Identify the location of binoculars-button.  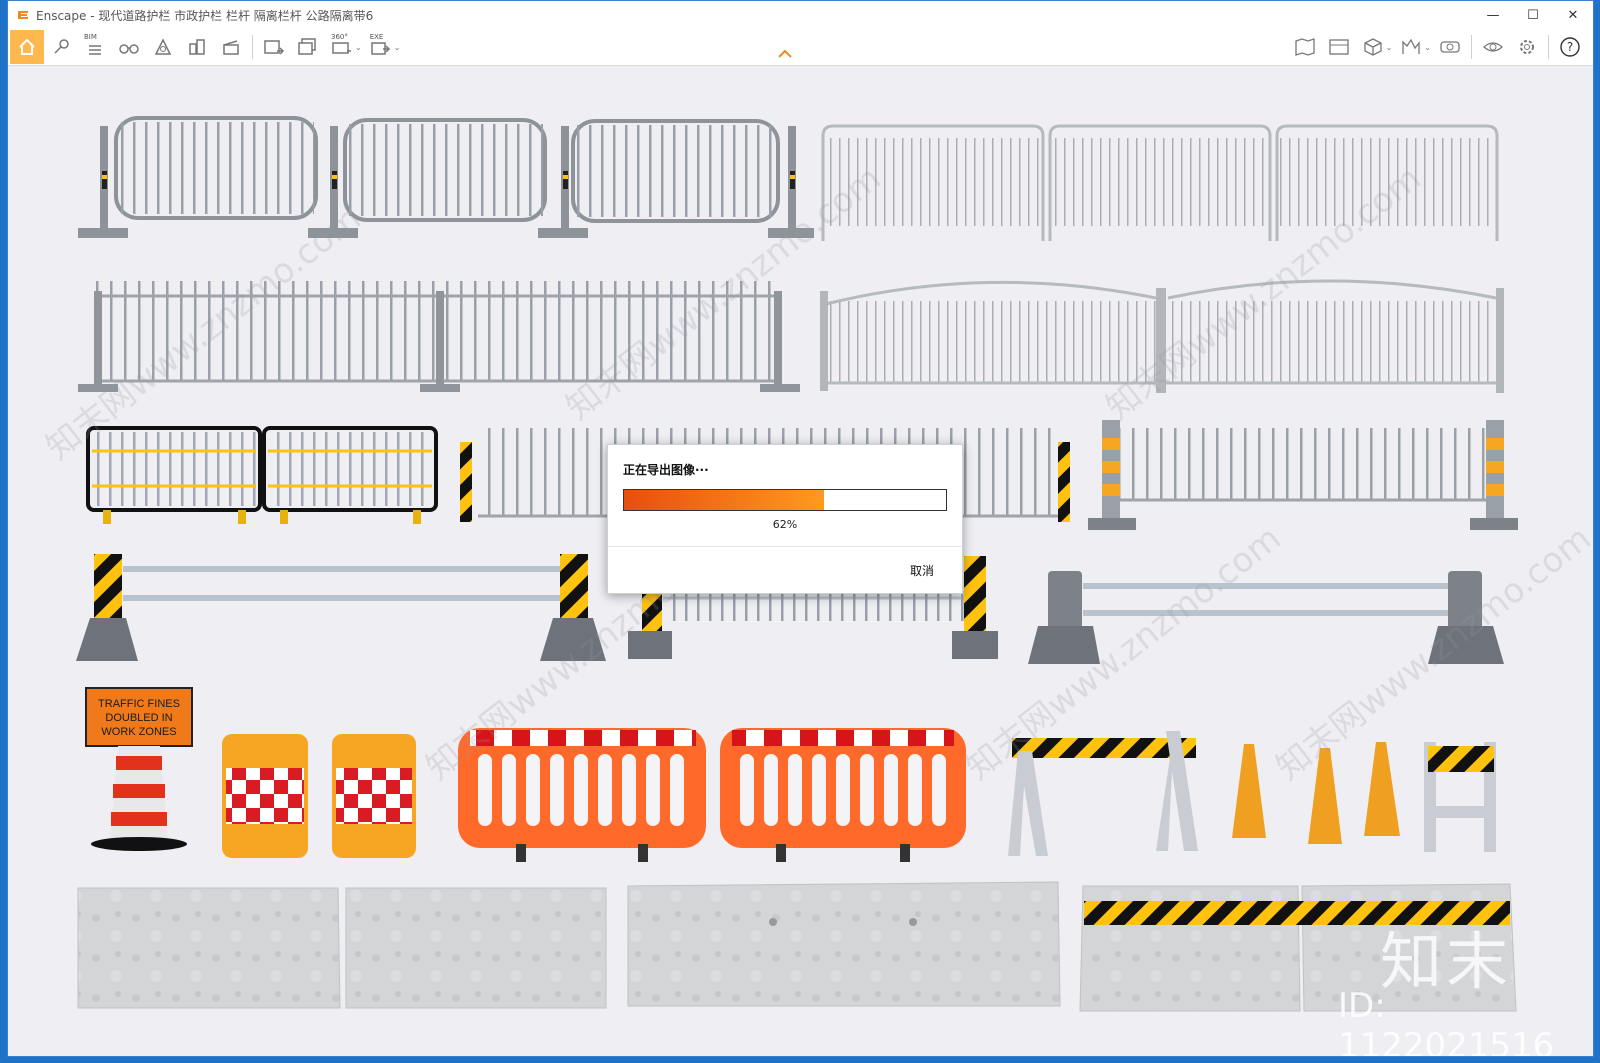
(129, 47).